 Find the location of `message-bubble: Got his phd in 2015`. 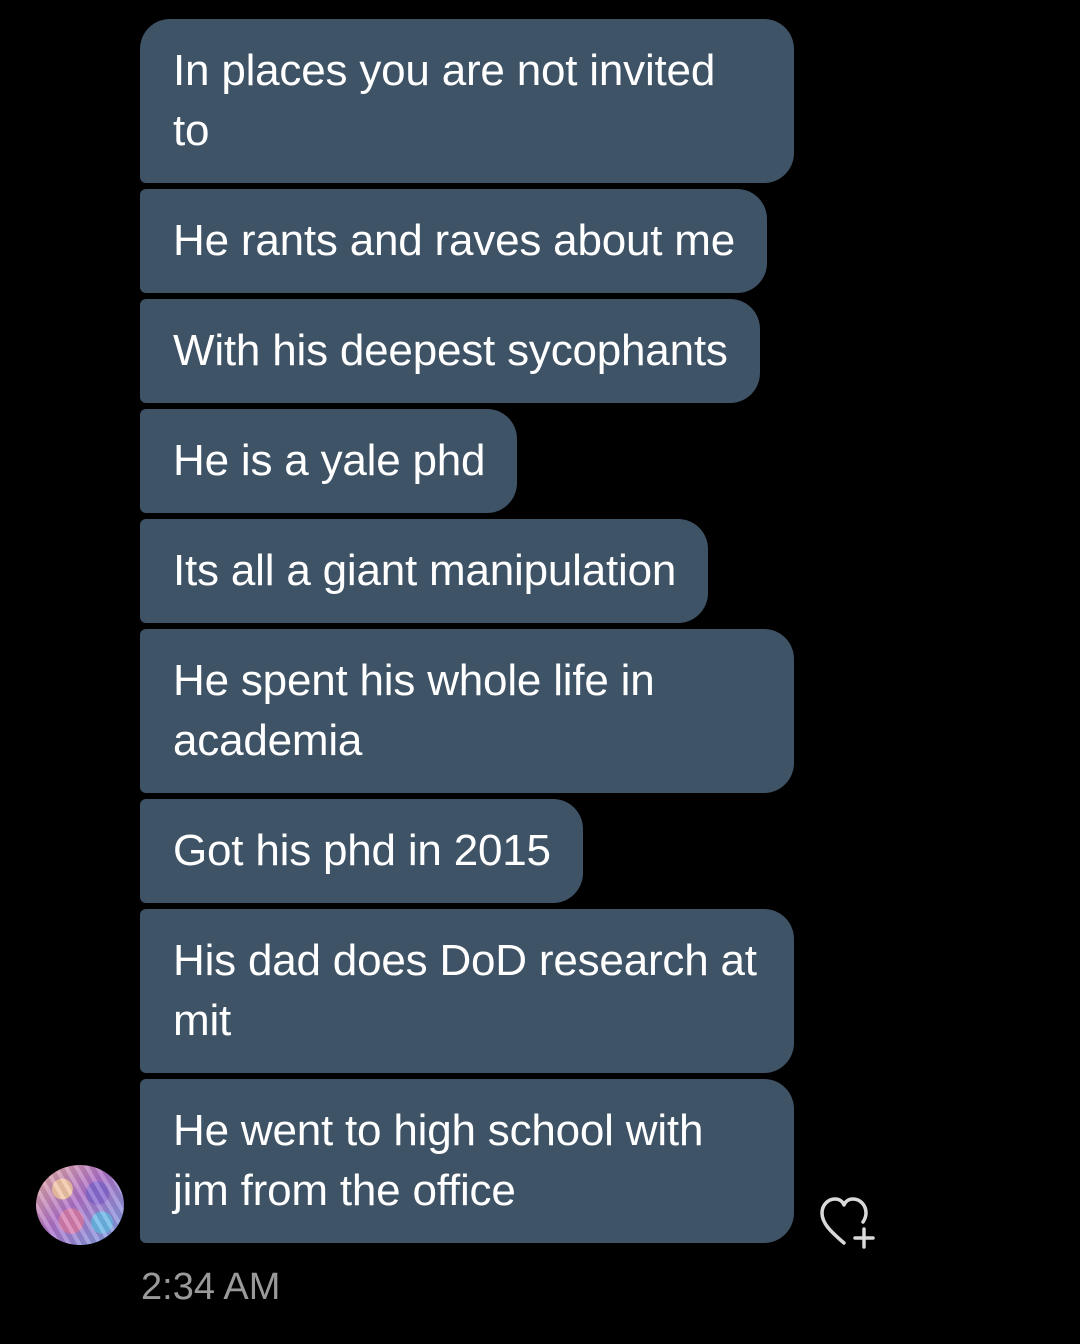

message-bubble: Got his phd in 2015 is located at coordinates (361, 851).